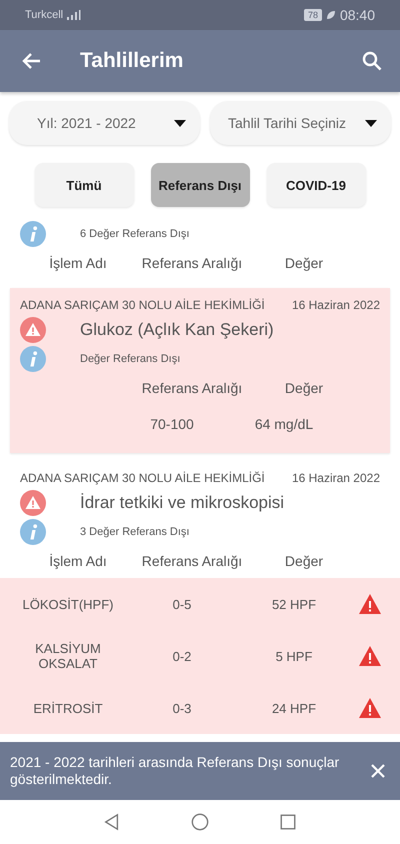 The width and height of the screenshot is (400, 844). I want to click on info-text: Değer Referans Dışı, so click(130, 358).